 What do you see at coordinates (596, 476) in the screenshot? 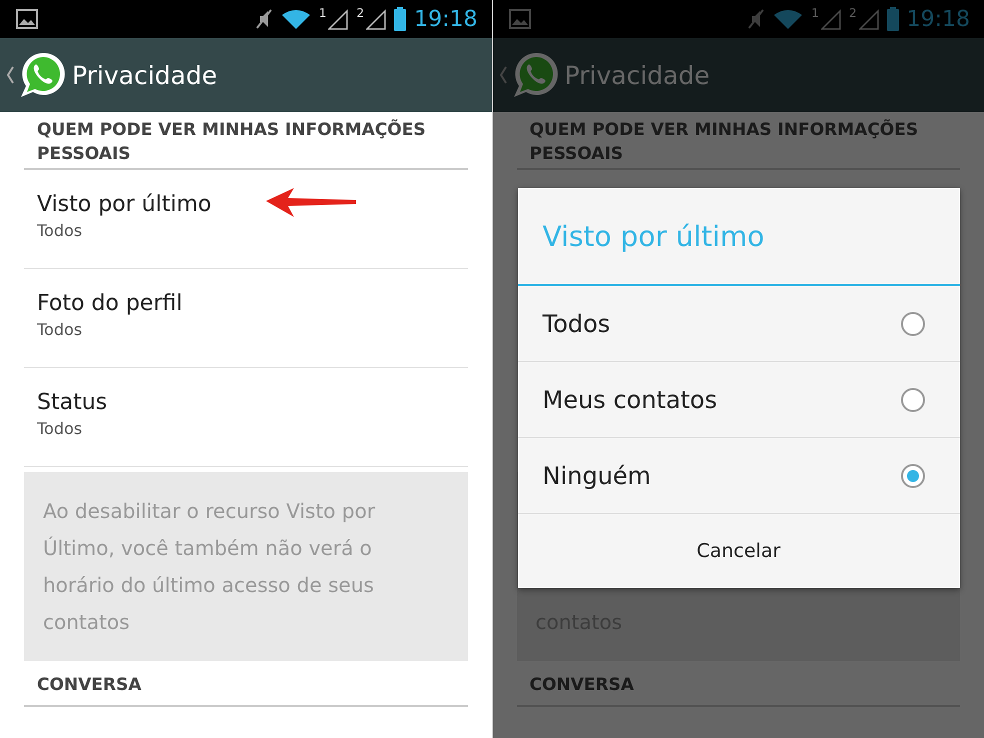
I see `option-label: Ninguém` at bounding box center [596, 476].